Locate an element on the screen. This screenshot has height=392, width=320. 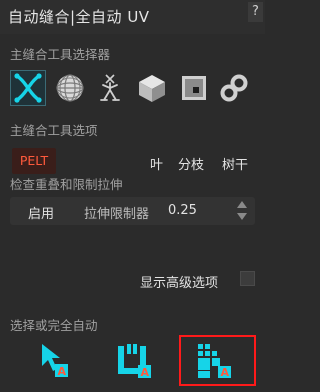
help-button: ? is located at coordinates (255, 12).